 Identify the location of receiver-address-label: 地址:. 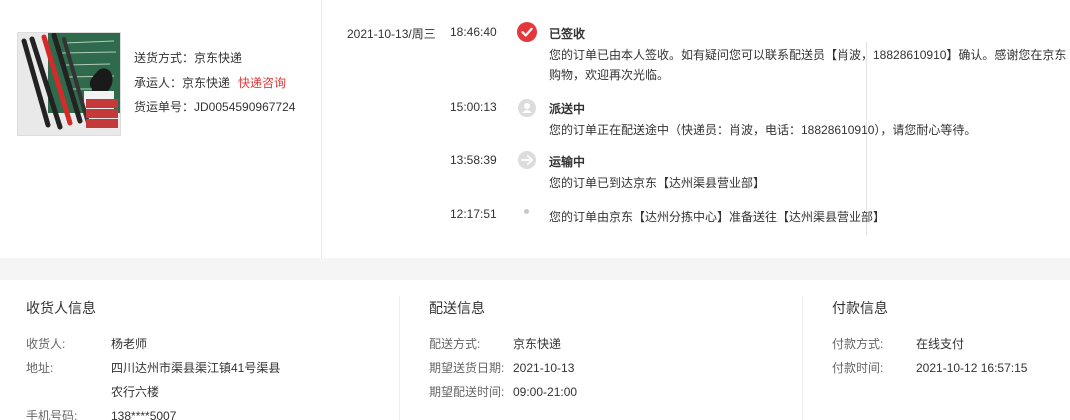
(40, 368).